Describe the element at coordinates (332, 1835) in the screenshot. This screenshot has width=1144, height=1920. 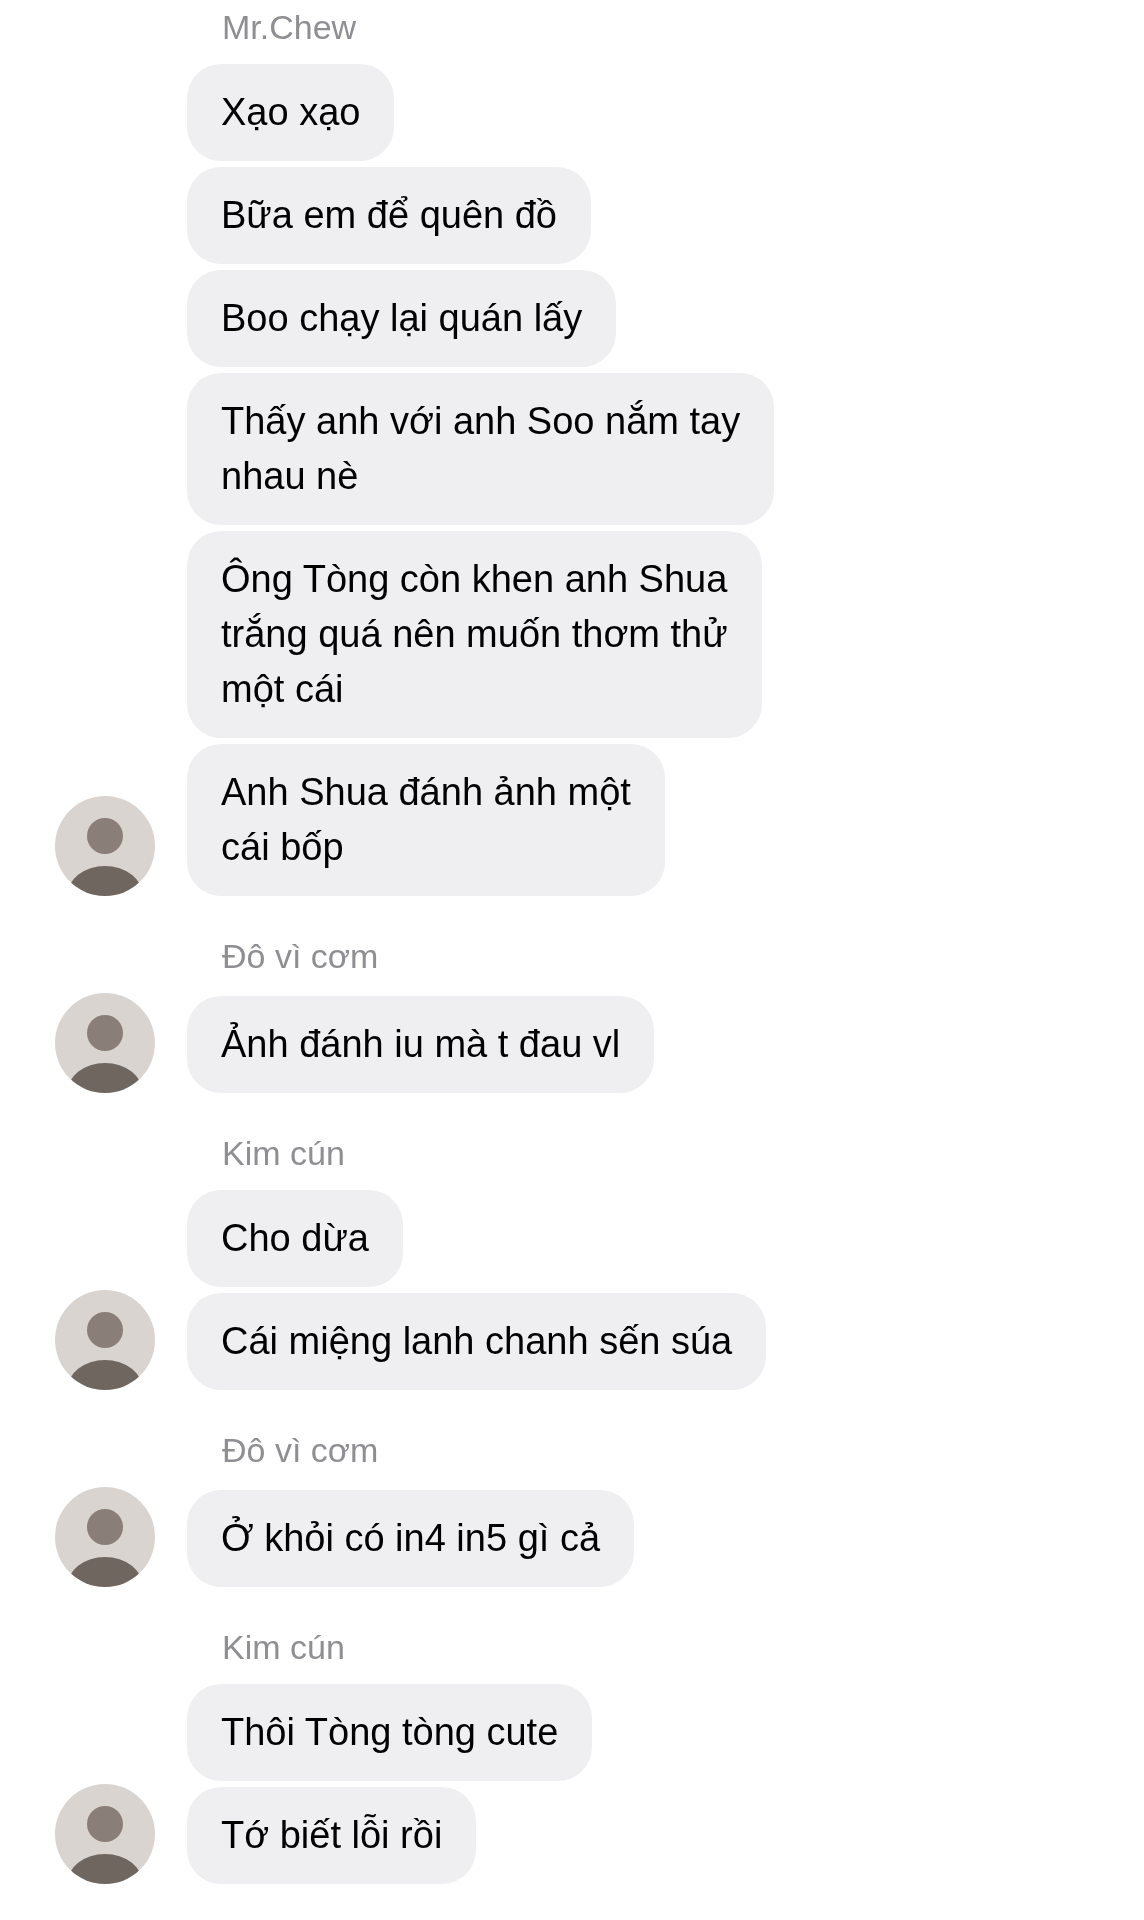
I see `message-bubble: Tớ biết lỗi rồi` at that location.